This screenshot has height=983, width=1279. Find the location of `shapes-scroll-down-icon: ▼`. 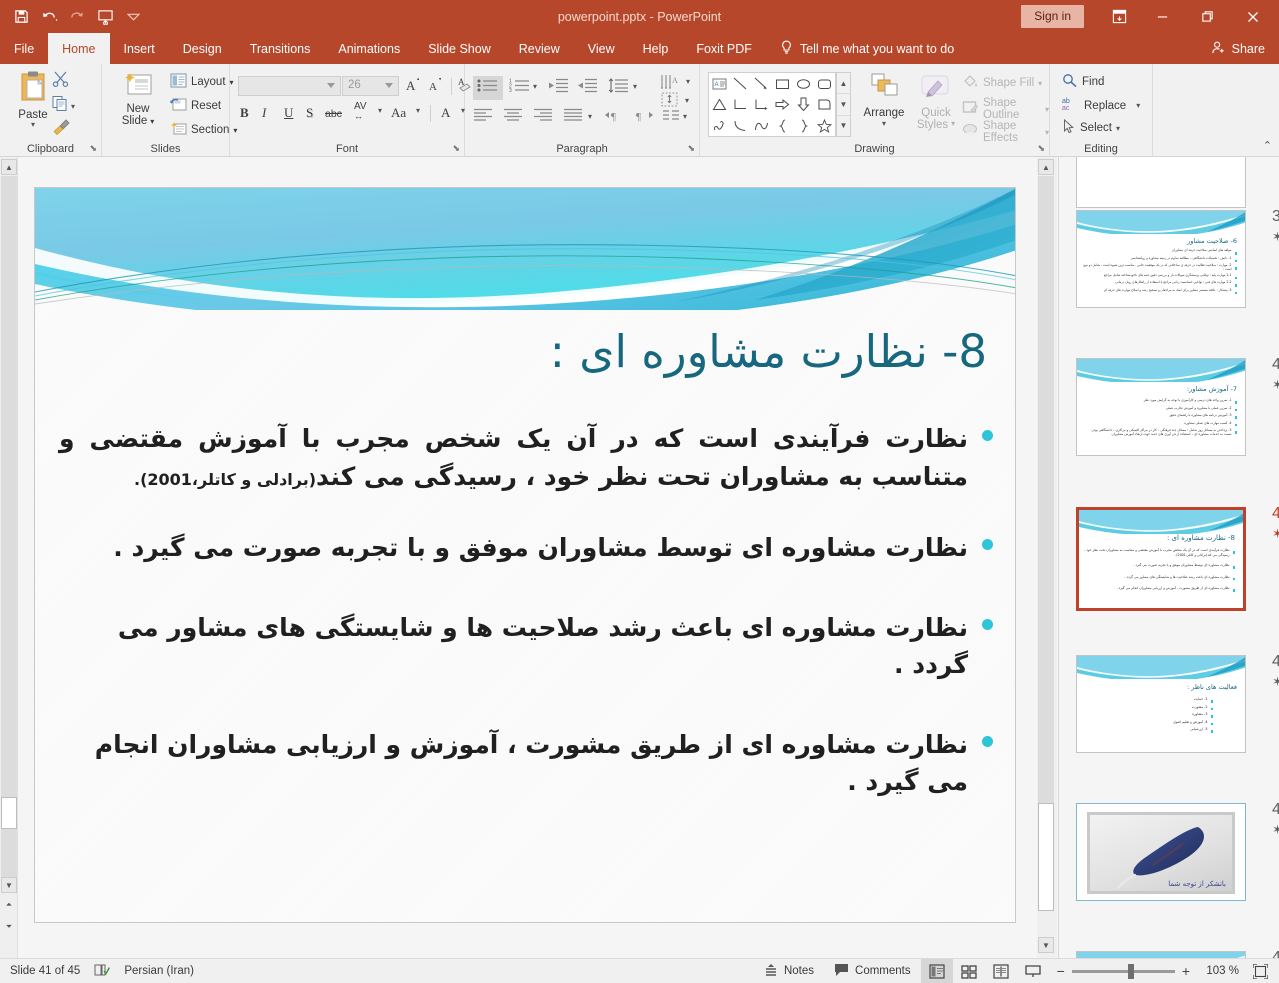

shapes-scroll-down-icon: ▼ is located at coordinates (843, 105).